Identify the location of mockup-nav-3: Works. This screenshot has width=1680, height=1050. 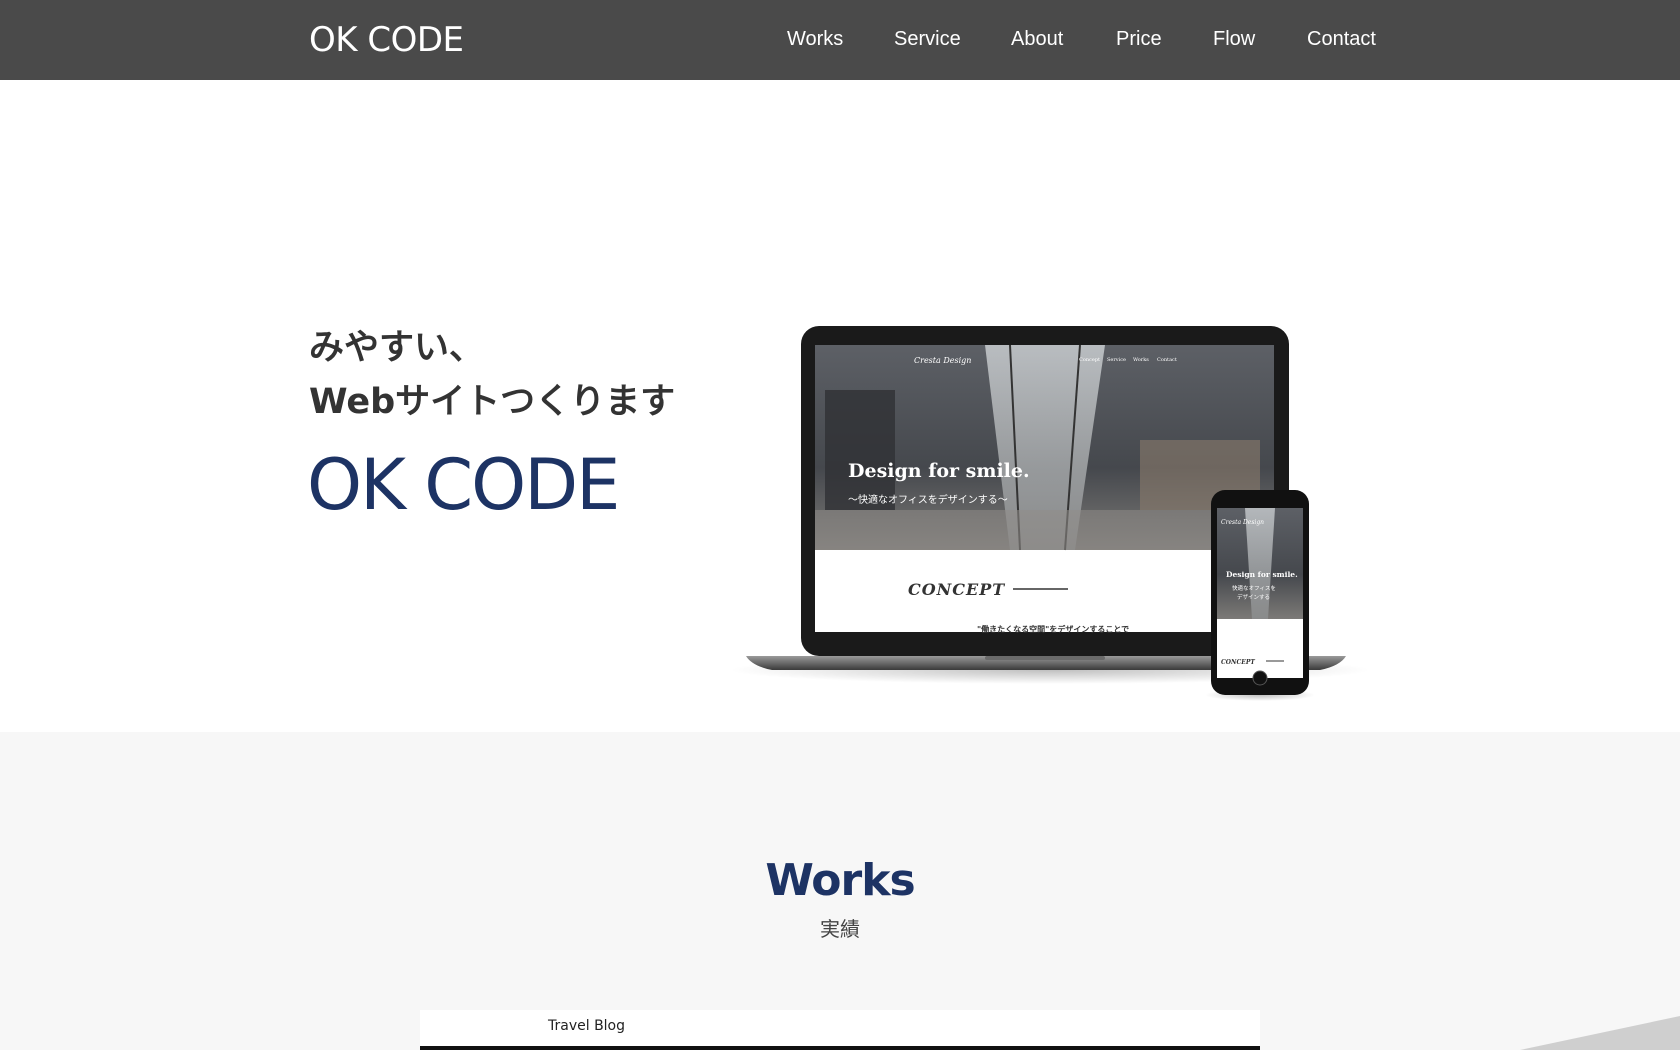
(1141, 360).